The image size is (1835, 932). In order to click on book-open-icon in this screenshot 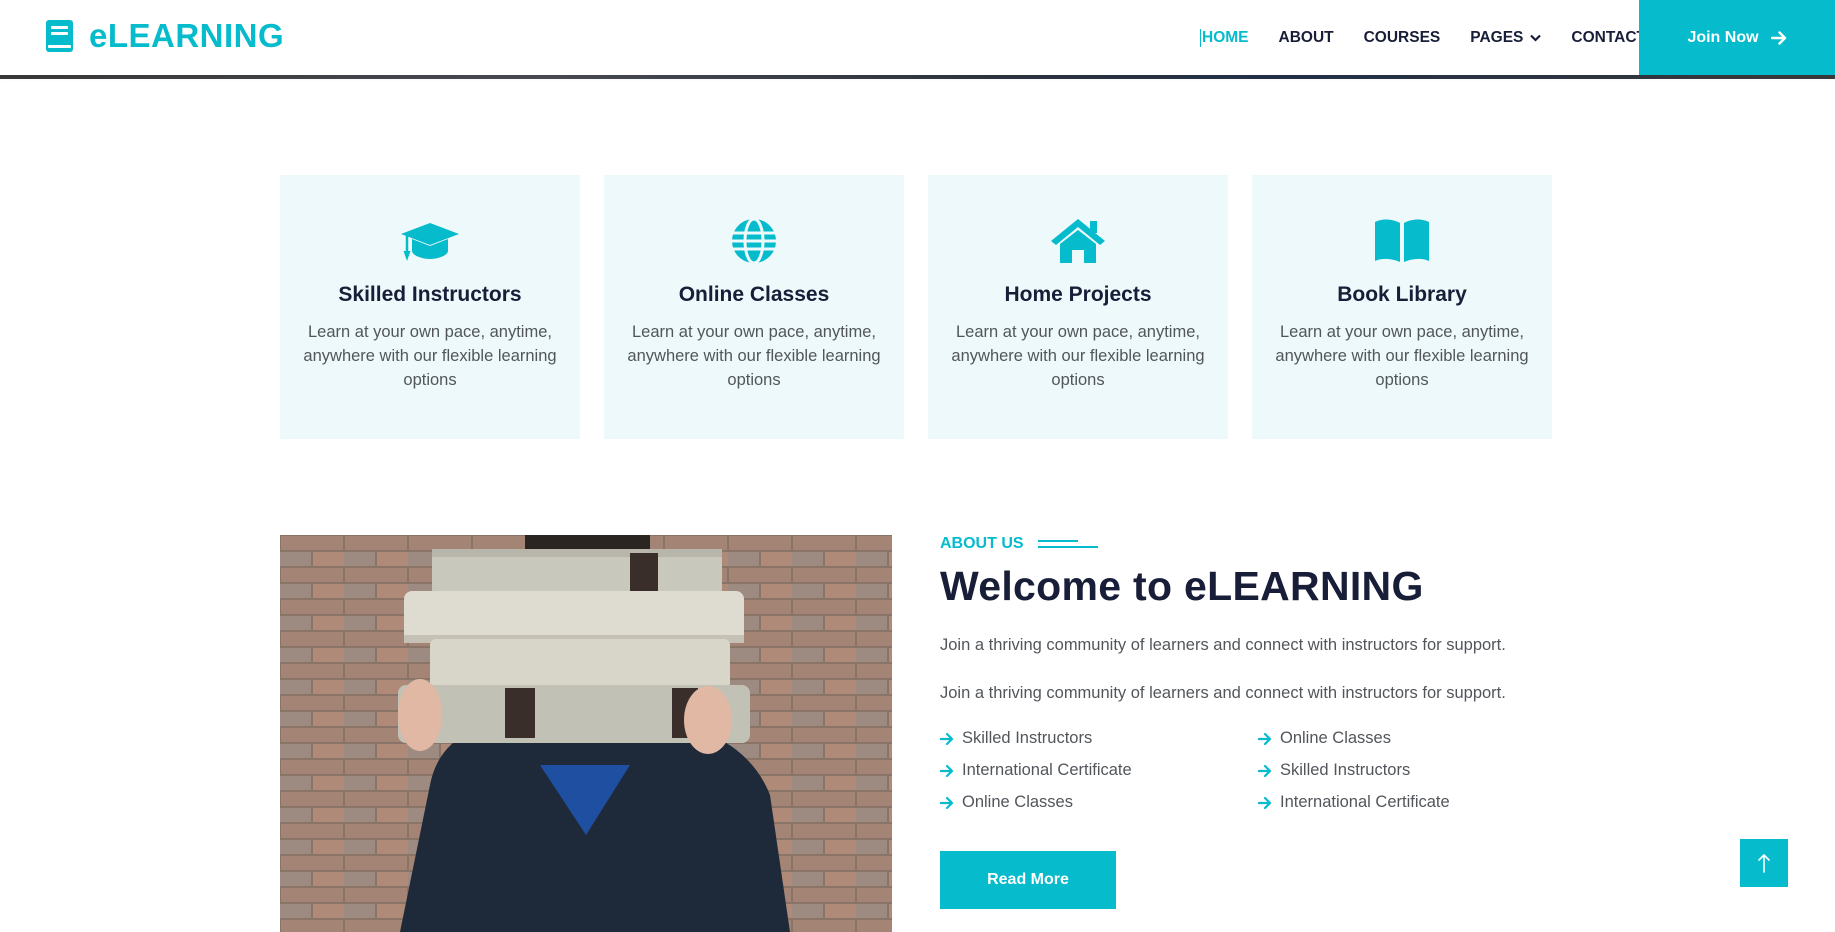, I will do `click(1402, 240)`.